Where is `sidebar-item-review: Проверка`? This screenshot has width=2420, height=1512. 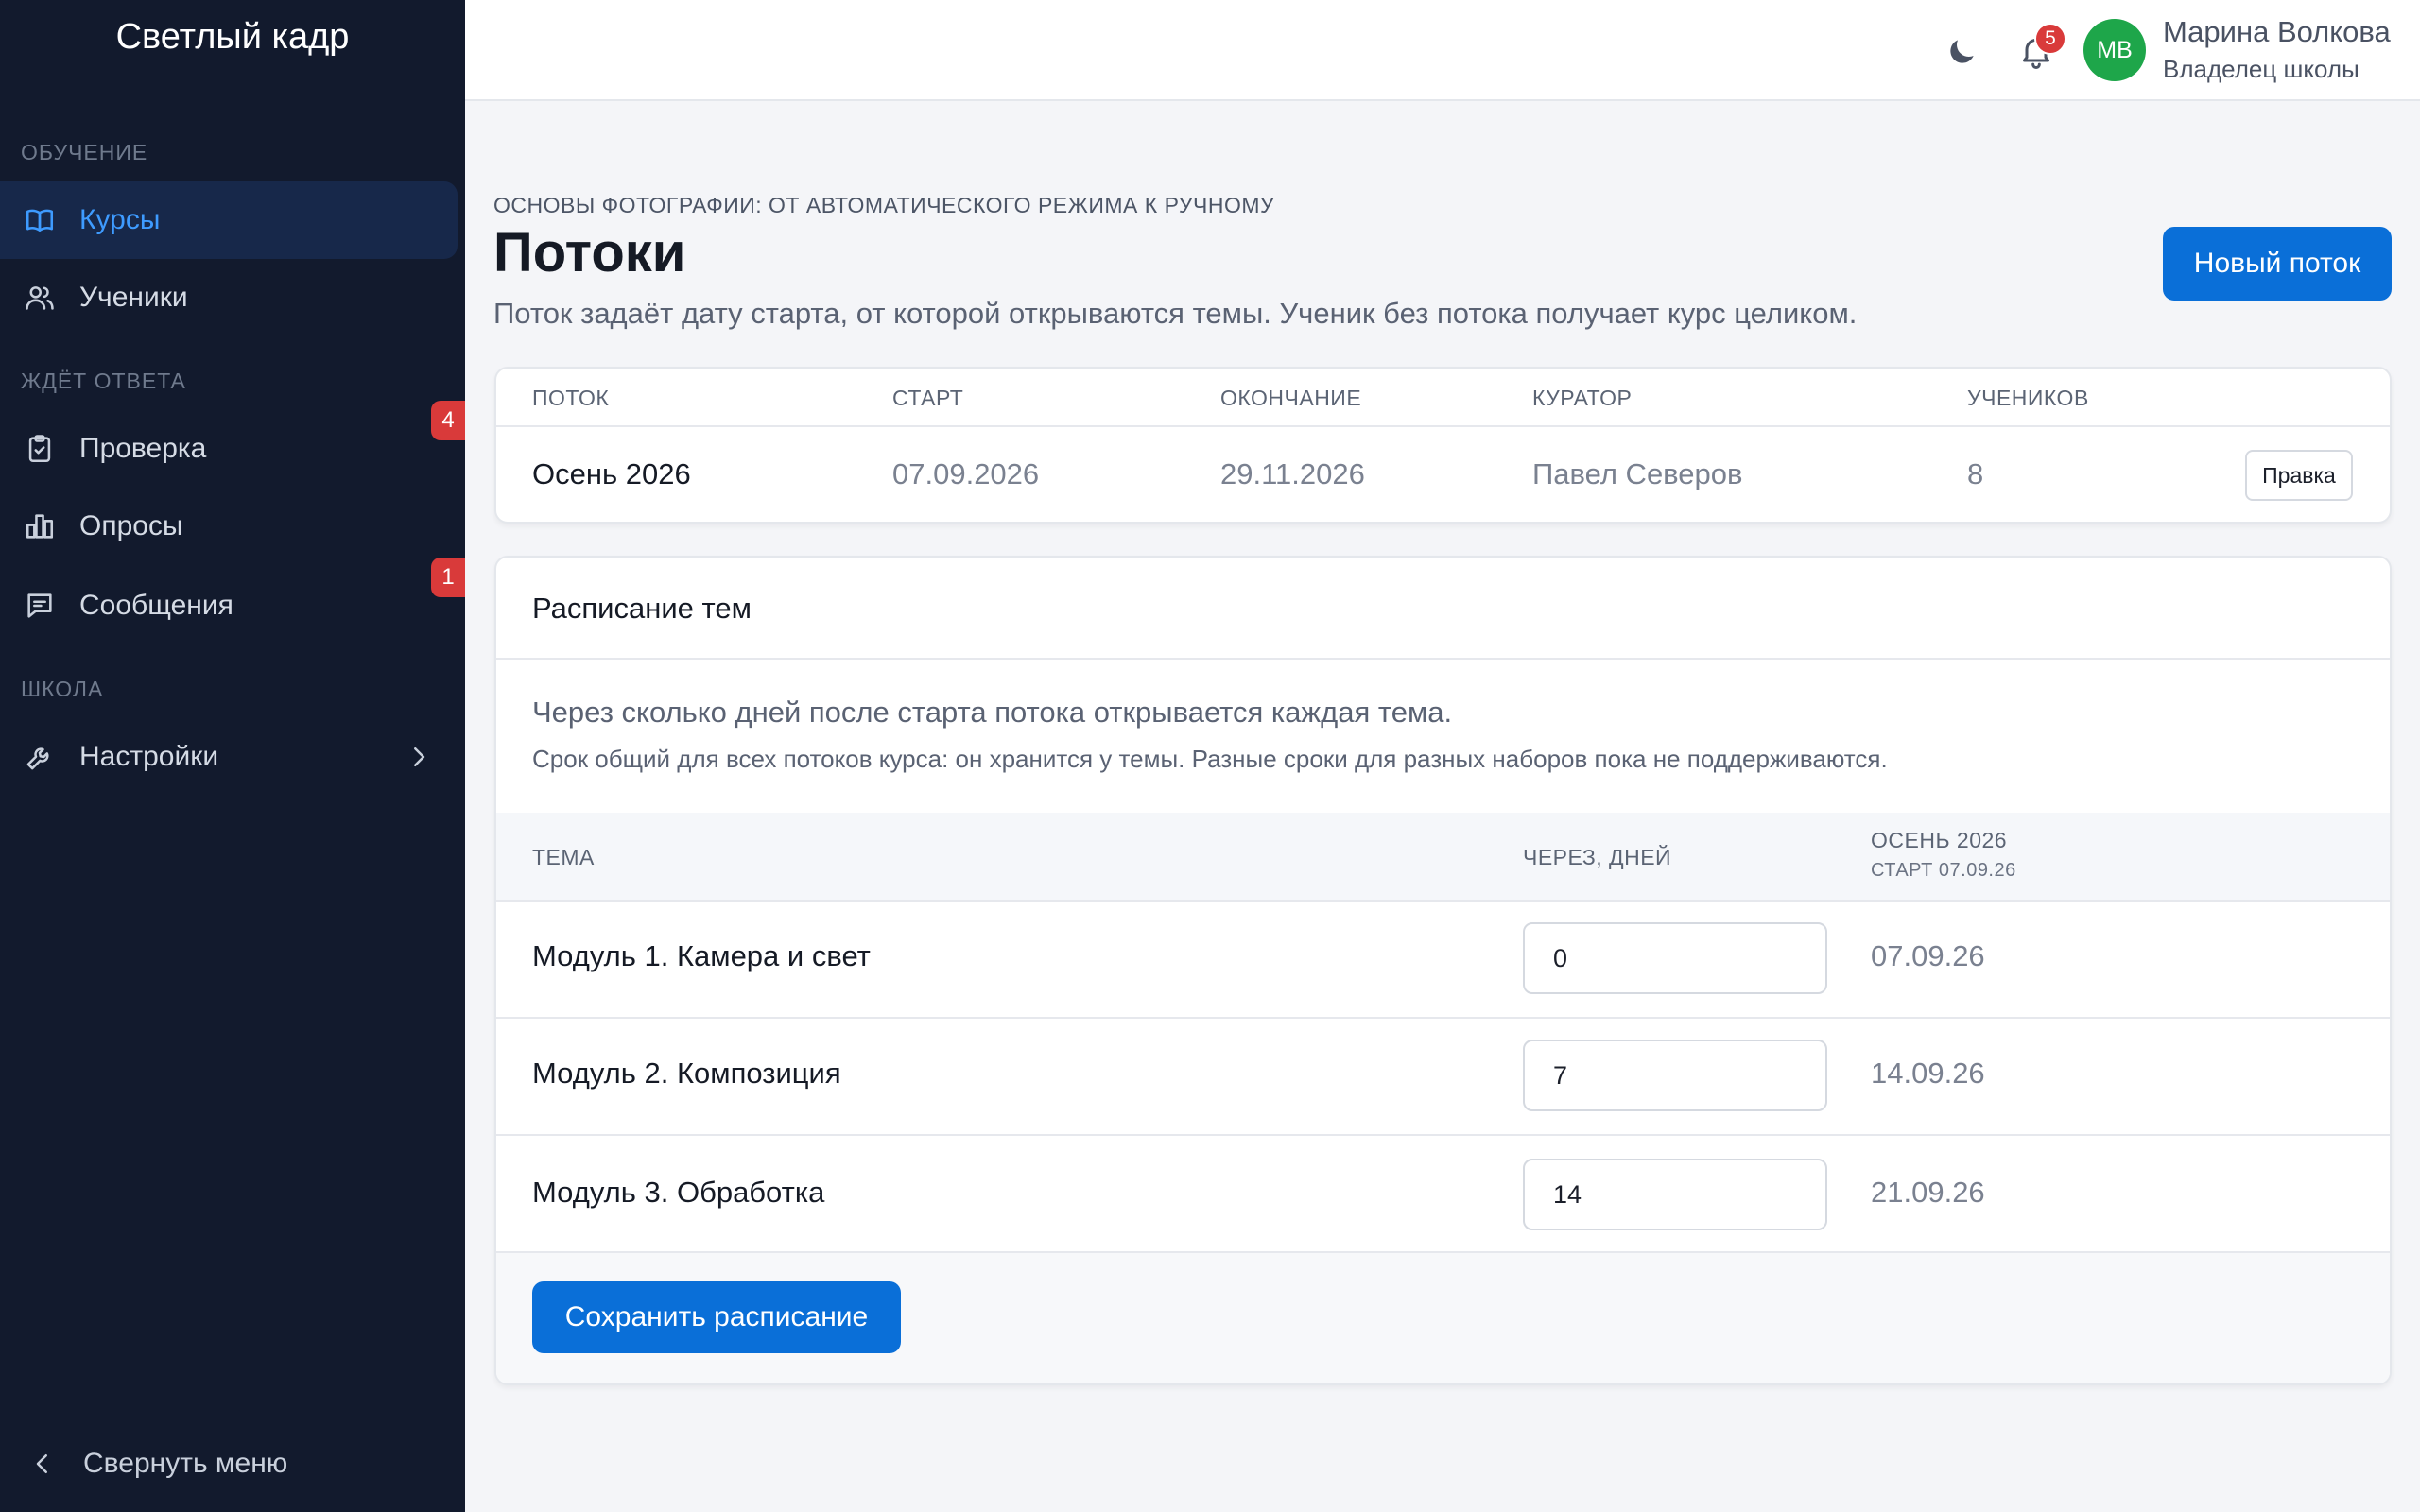 sidebar-item-review: Проверка is located at coordinates (229, 449).